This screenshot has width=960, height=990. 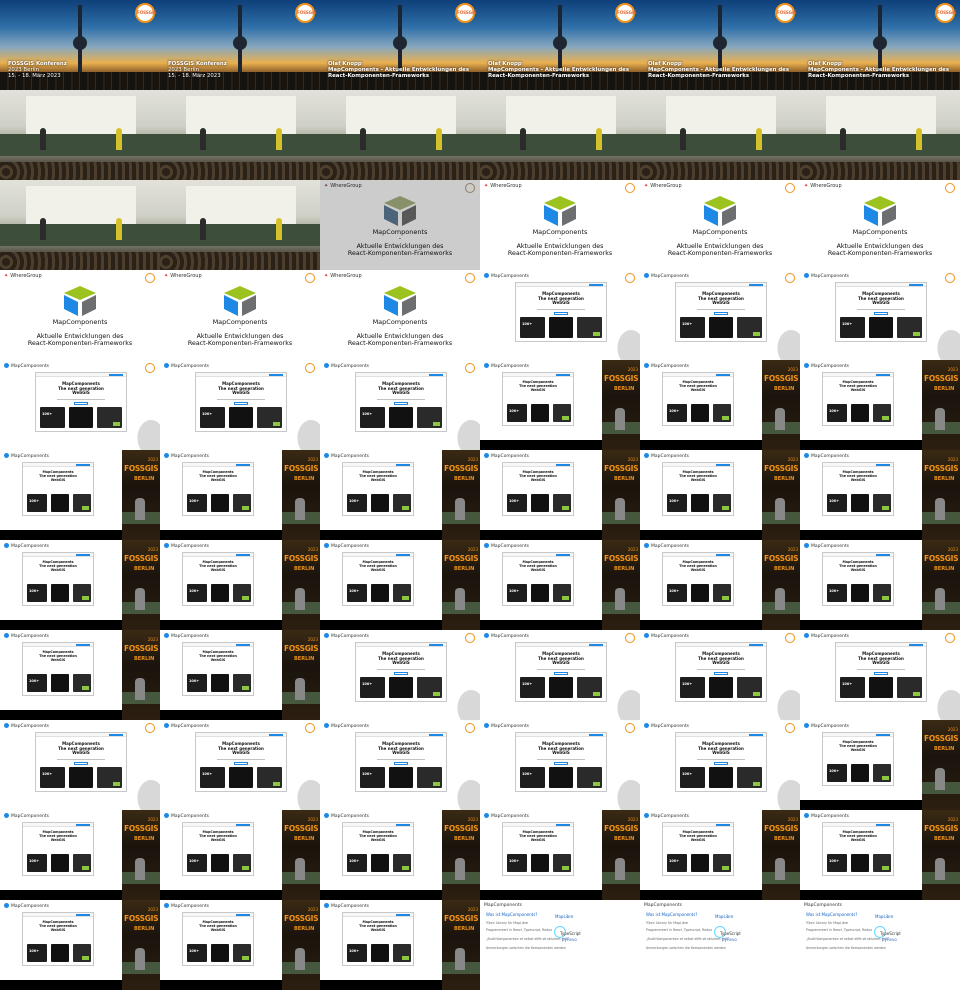 What do you see at coordinates (144, 479) in the screenshot?
I see `berlin-label: BERLIN` at bounding box center [144, 479].